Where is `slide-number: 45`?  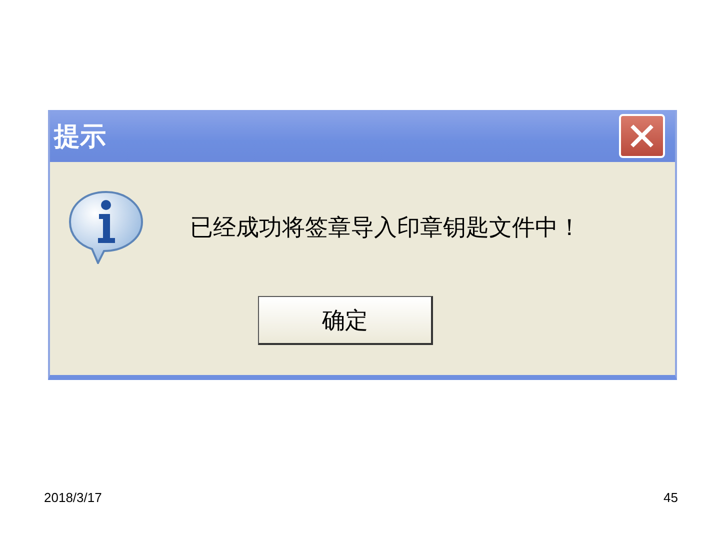 slide-number: 45 is located at coordinates (671, 497).